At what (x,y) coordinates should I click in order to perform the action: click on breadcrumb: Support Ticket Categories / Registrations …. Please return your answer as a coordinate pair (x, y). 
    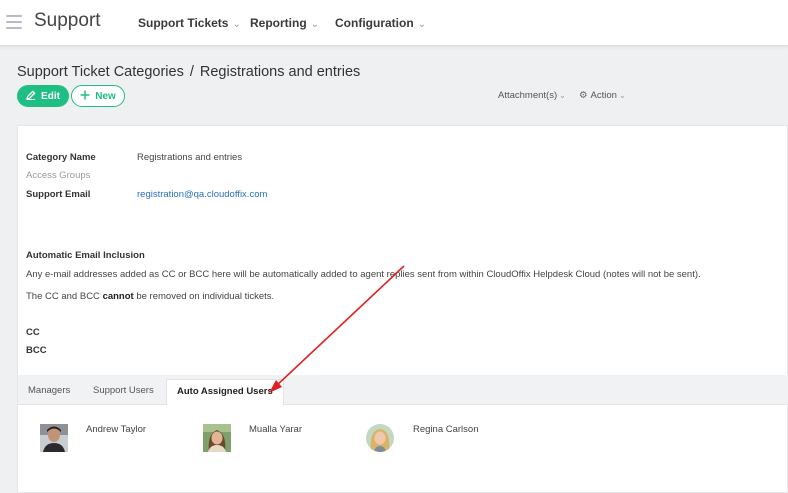
    Looking at the image, I should click on (188, 72).